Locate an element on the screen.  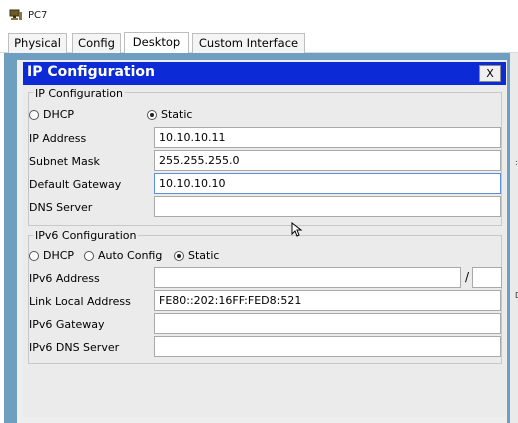
ipv4-dhcp-radio: DHCP is located at coordinates (51, 114).